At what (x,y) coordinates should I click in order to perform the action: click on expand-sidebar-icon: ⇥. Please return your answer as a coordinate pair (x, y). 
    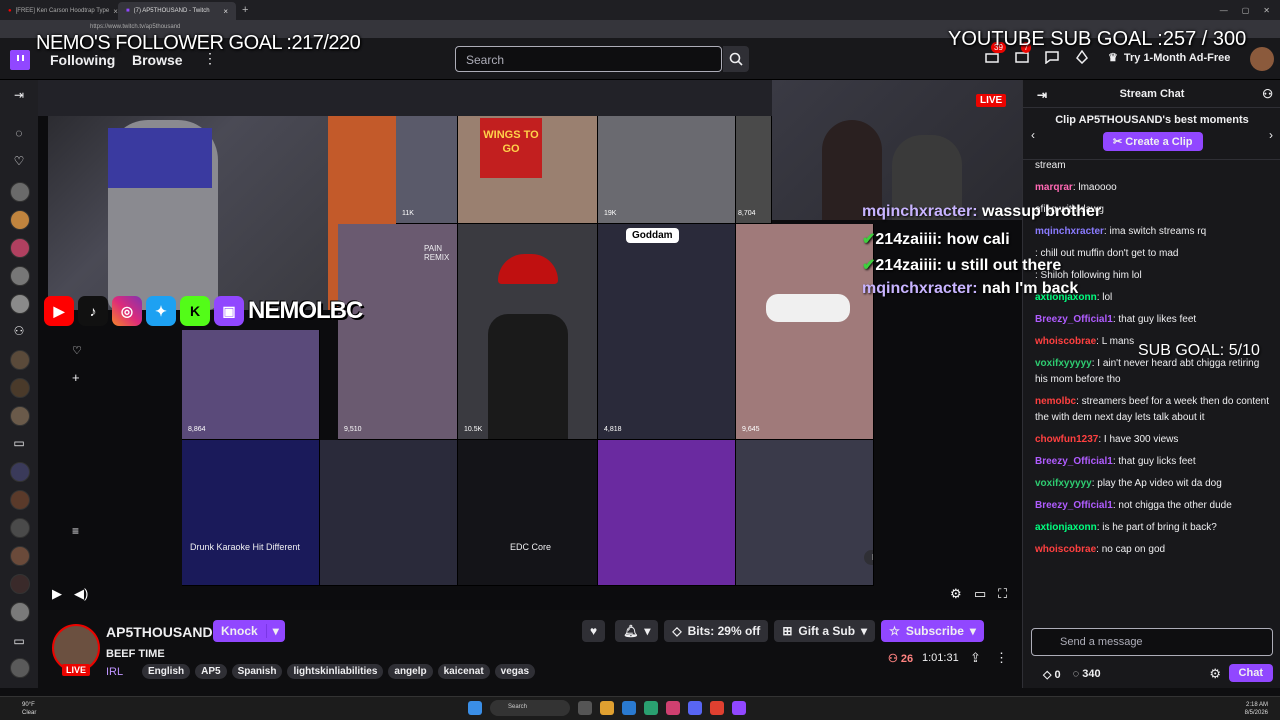
    Looking at the image, I should click on (19, 96).